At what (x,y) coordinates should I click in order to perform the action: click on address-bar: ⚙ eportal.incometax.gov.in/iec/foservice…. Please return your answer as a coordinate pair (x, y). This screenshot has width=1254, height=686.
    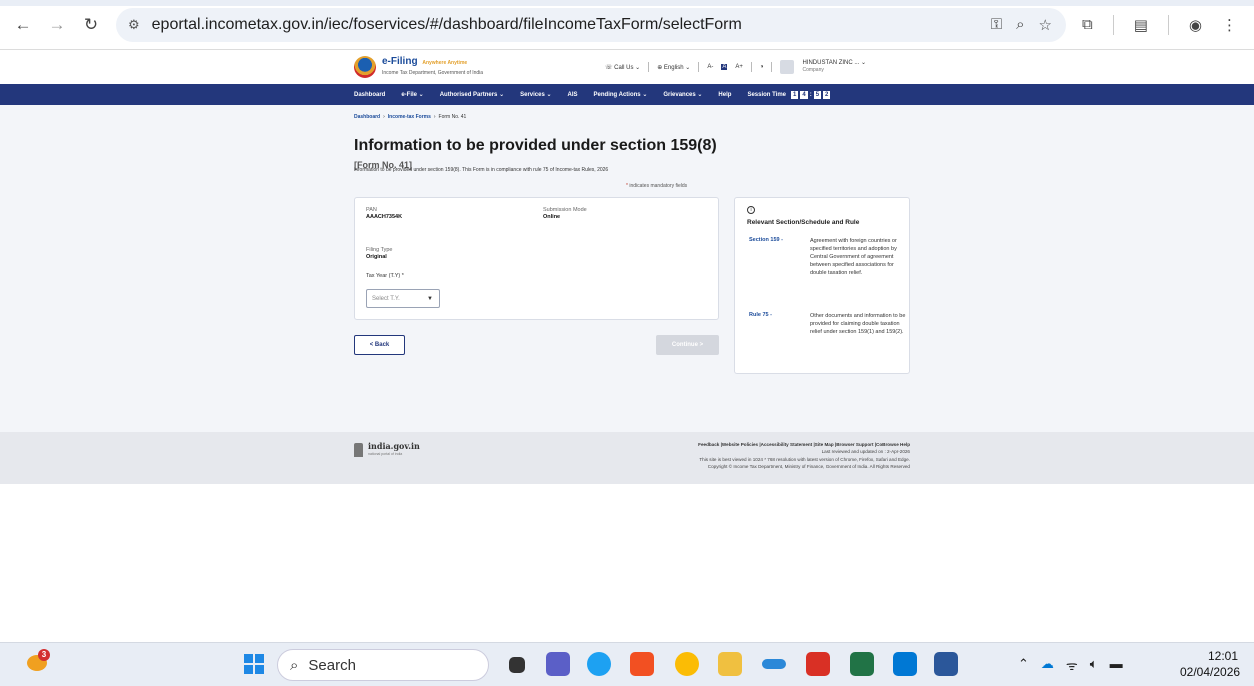
    Looking at the image, I should click on (591, 24).